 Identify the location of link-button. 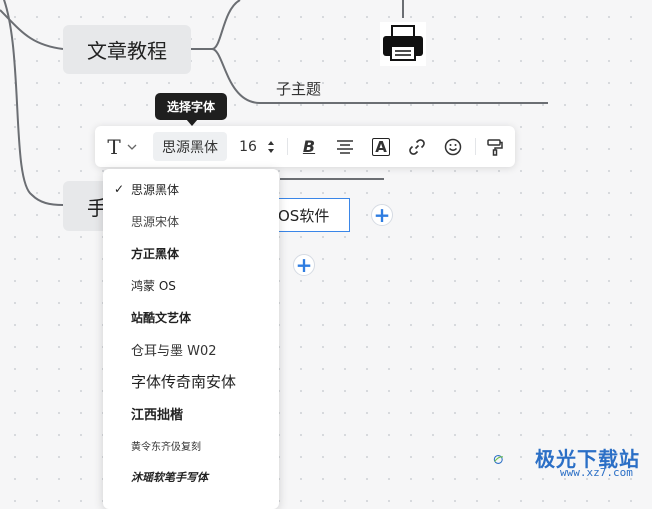
(417, 146).